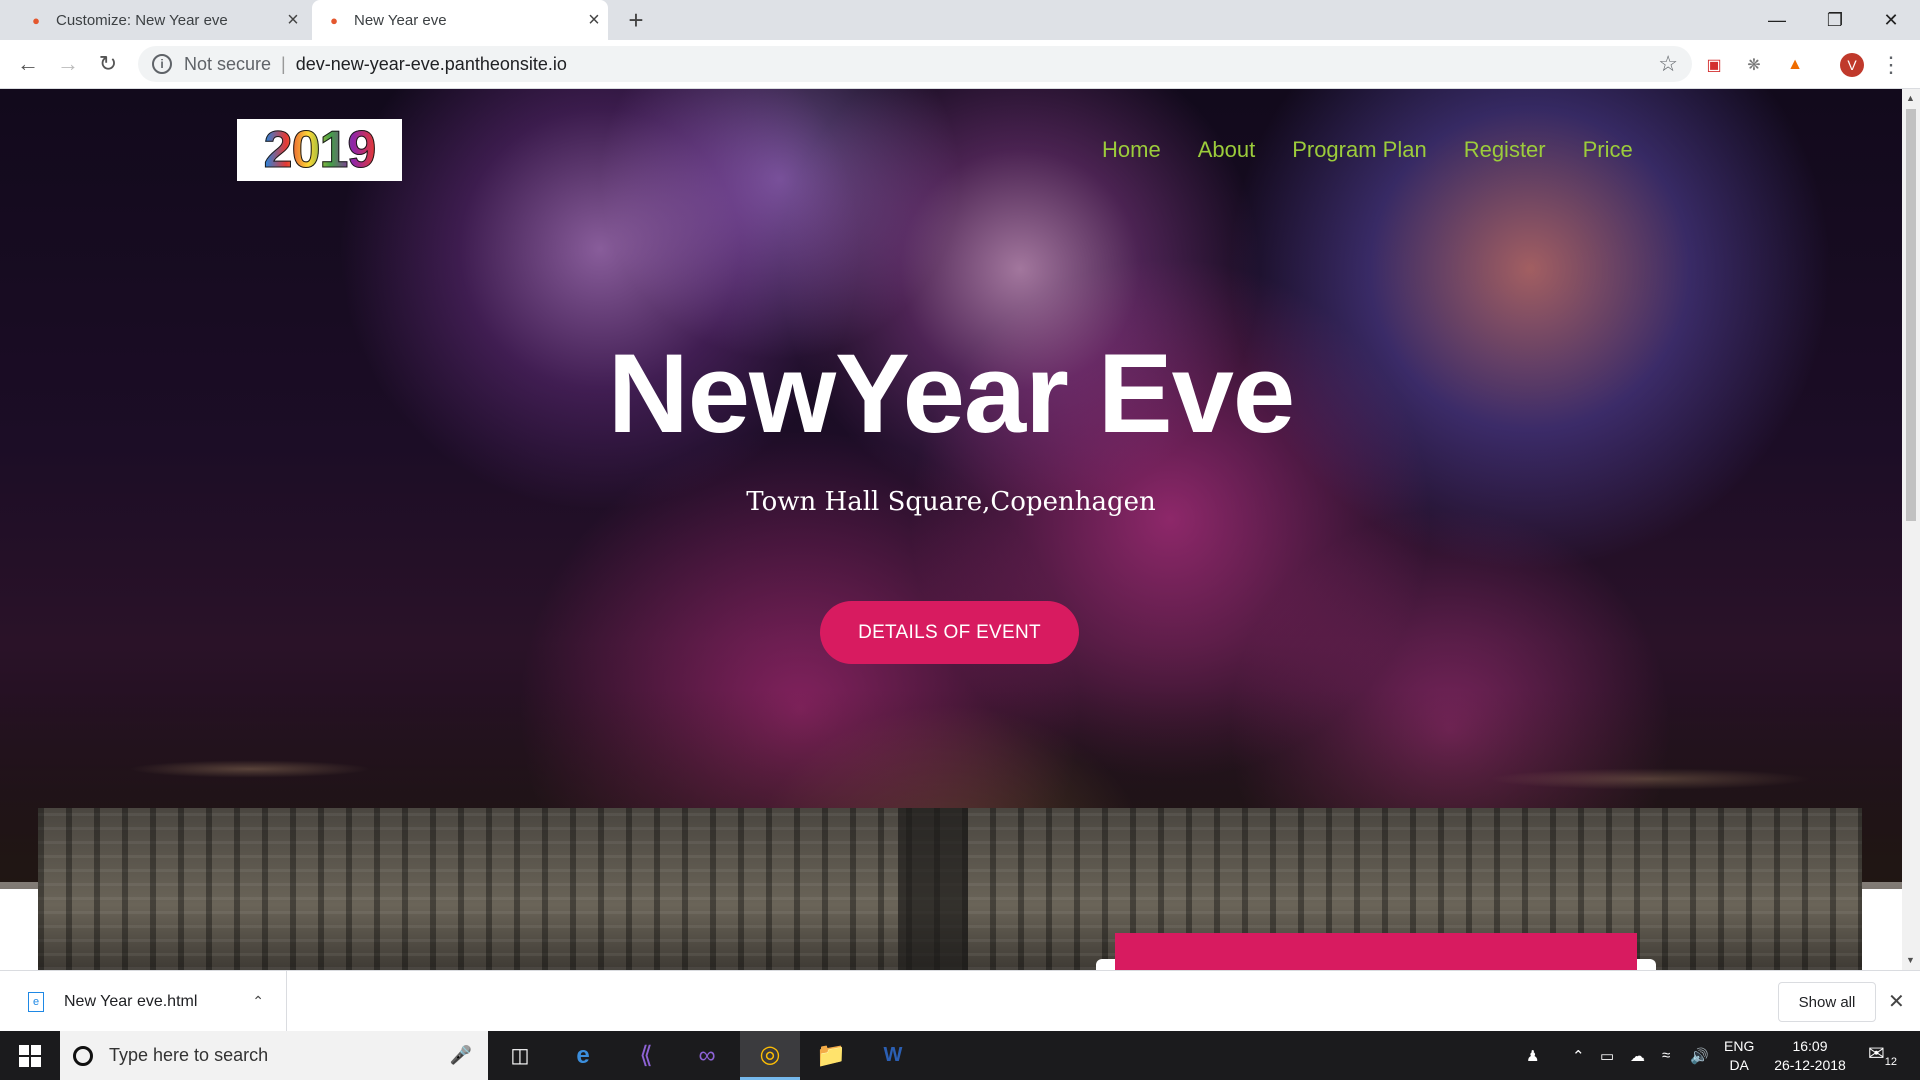 This screenshot has height=1080, width=1920. What do you see at coordinates (636, 20) in the screenshot?
I see `new-tab-button: +` at bounding box center [636, 20].